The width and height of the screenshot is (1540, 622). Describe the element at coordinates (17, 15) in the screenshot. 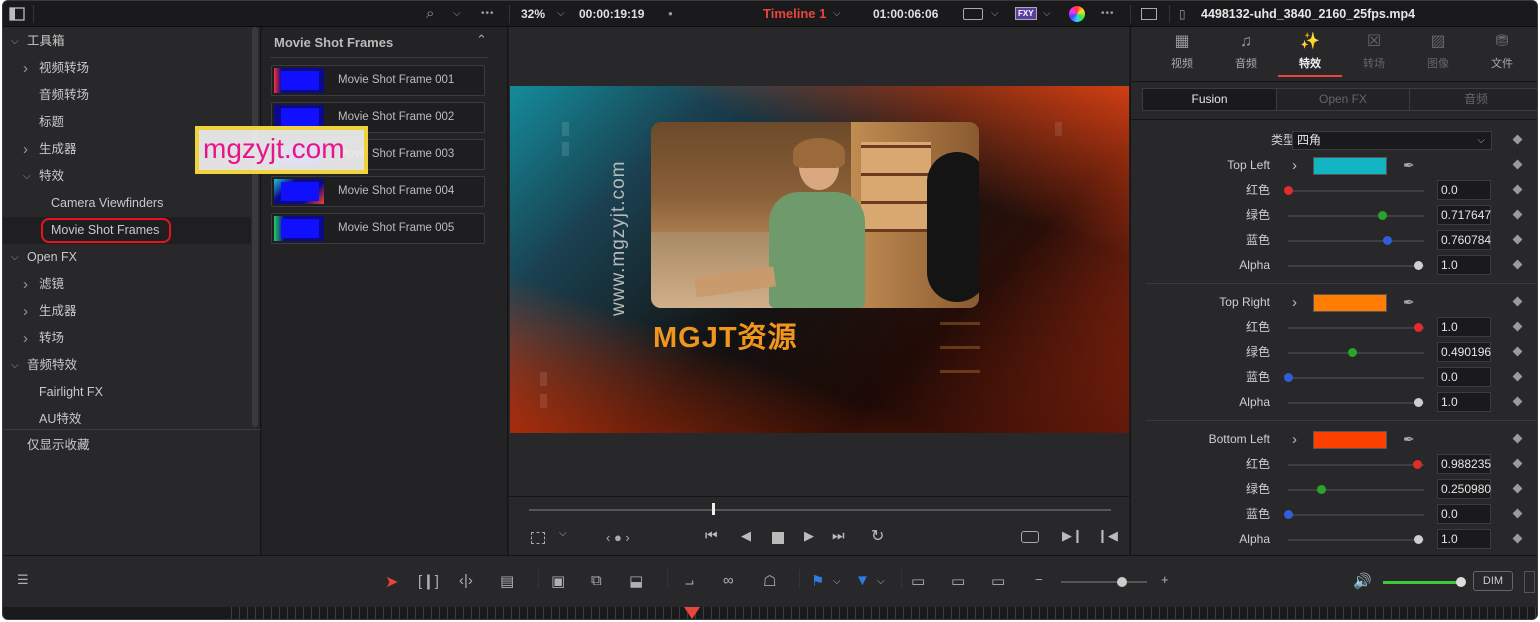

I see `panel-toggle-icon` at that location.